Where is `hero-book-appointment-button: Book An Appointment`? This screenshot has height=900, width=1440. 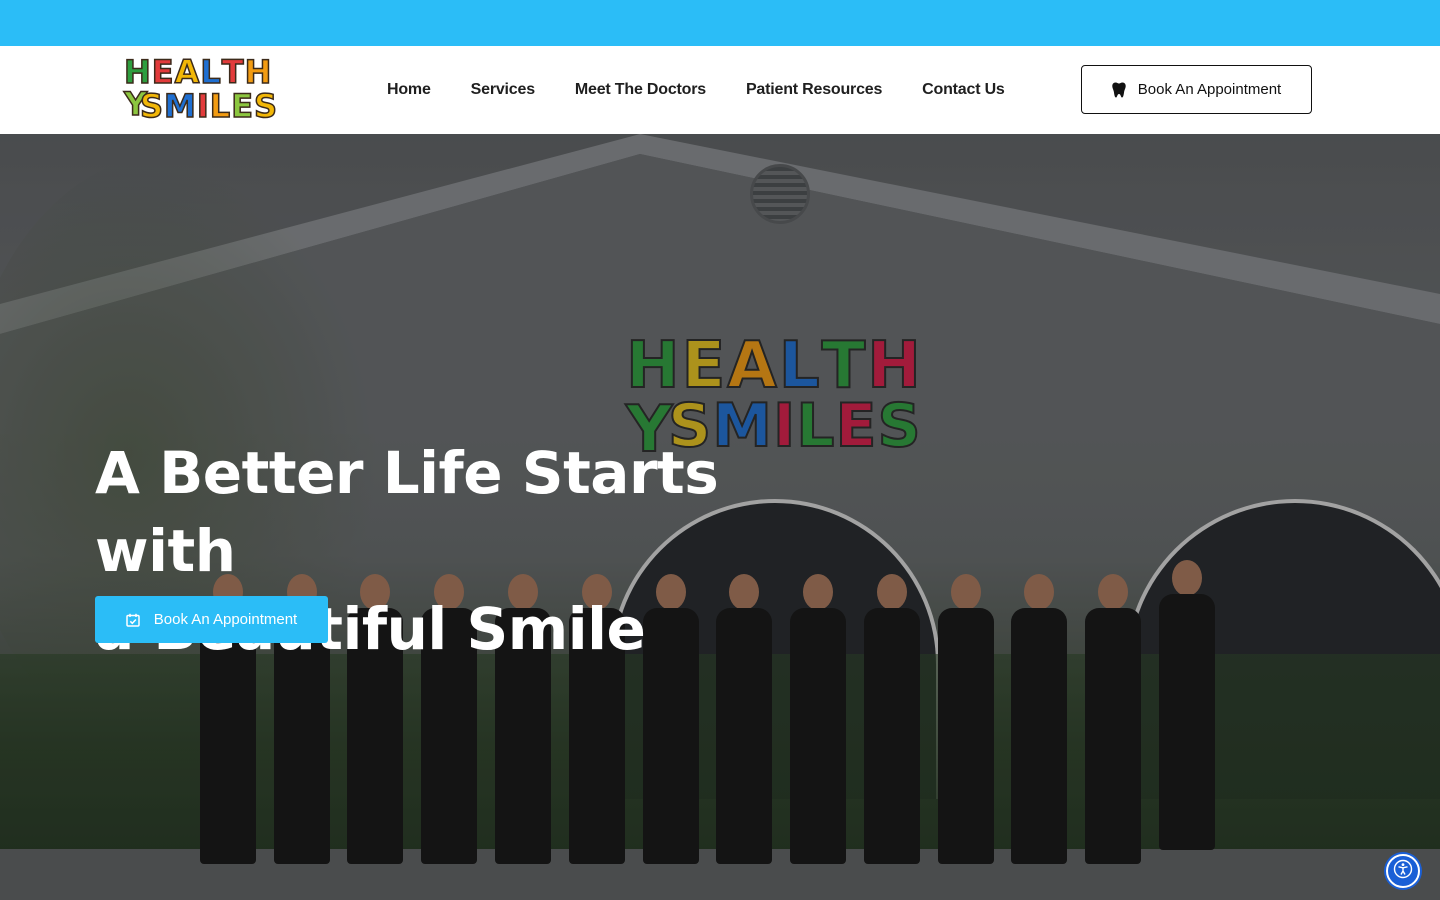 hero-book-appointment-button: Book An Appointment is located at coordinates (211, 619).